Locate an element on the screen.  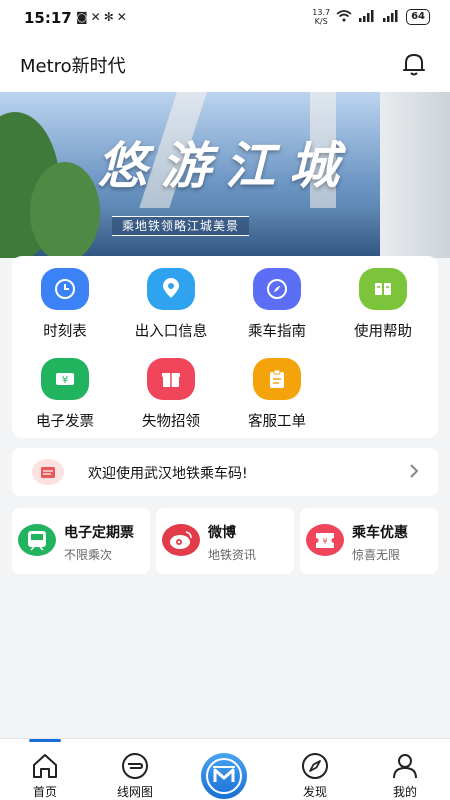
menu-lost-found: 失物招领 is located at coordinates (171, 394).